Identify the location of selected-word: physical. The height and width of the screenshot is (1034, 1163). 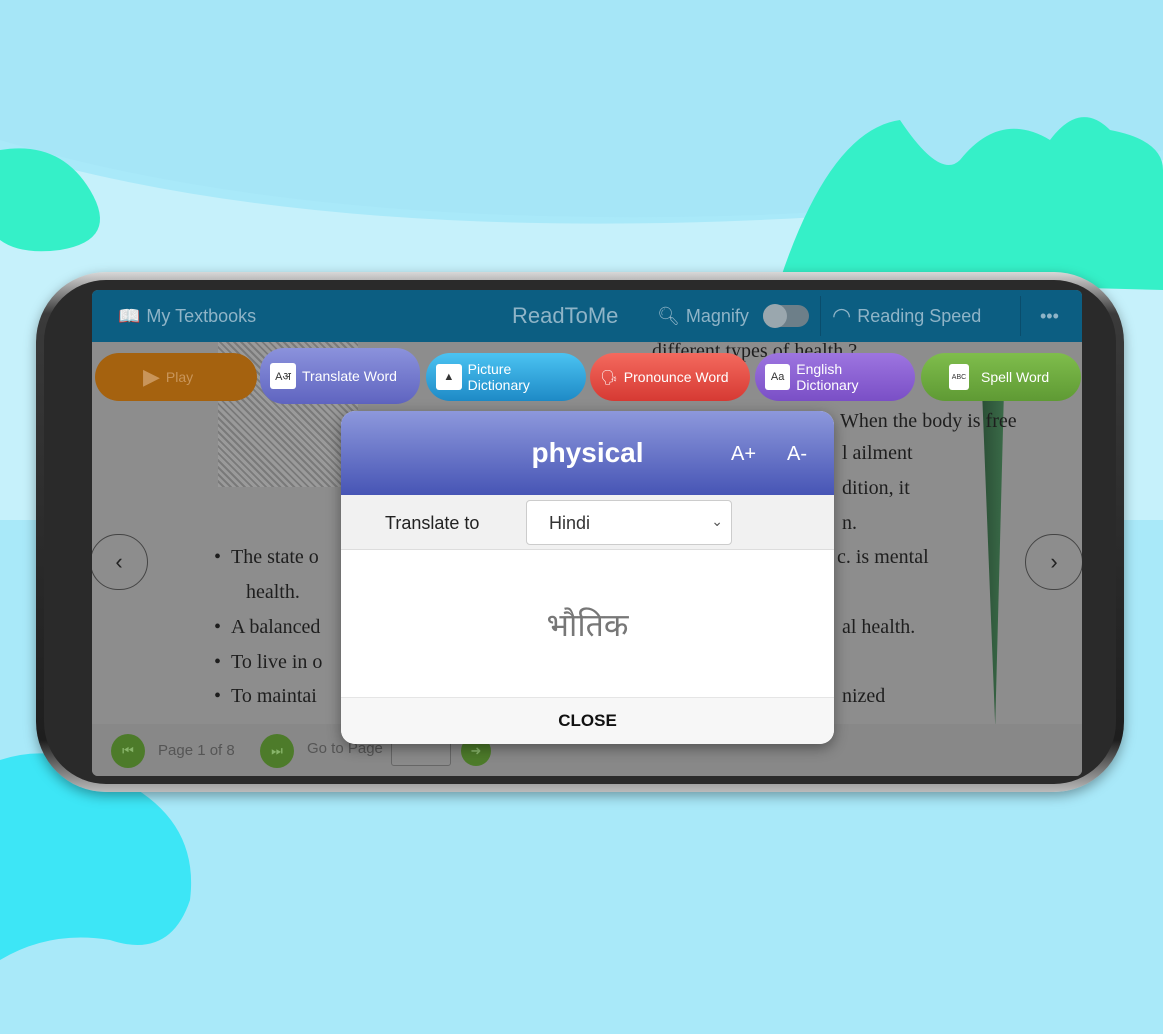
(587, 452).